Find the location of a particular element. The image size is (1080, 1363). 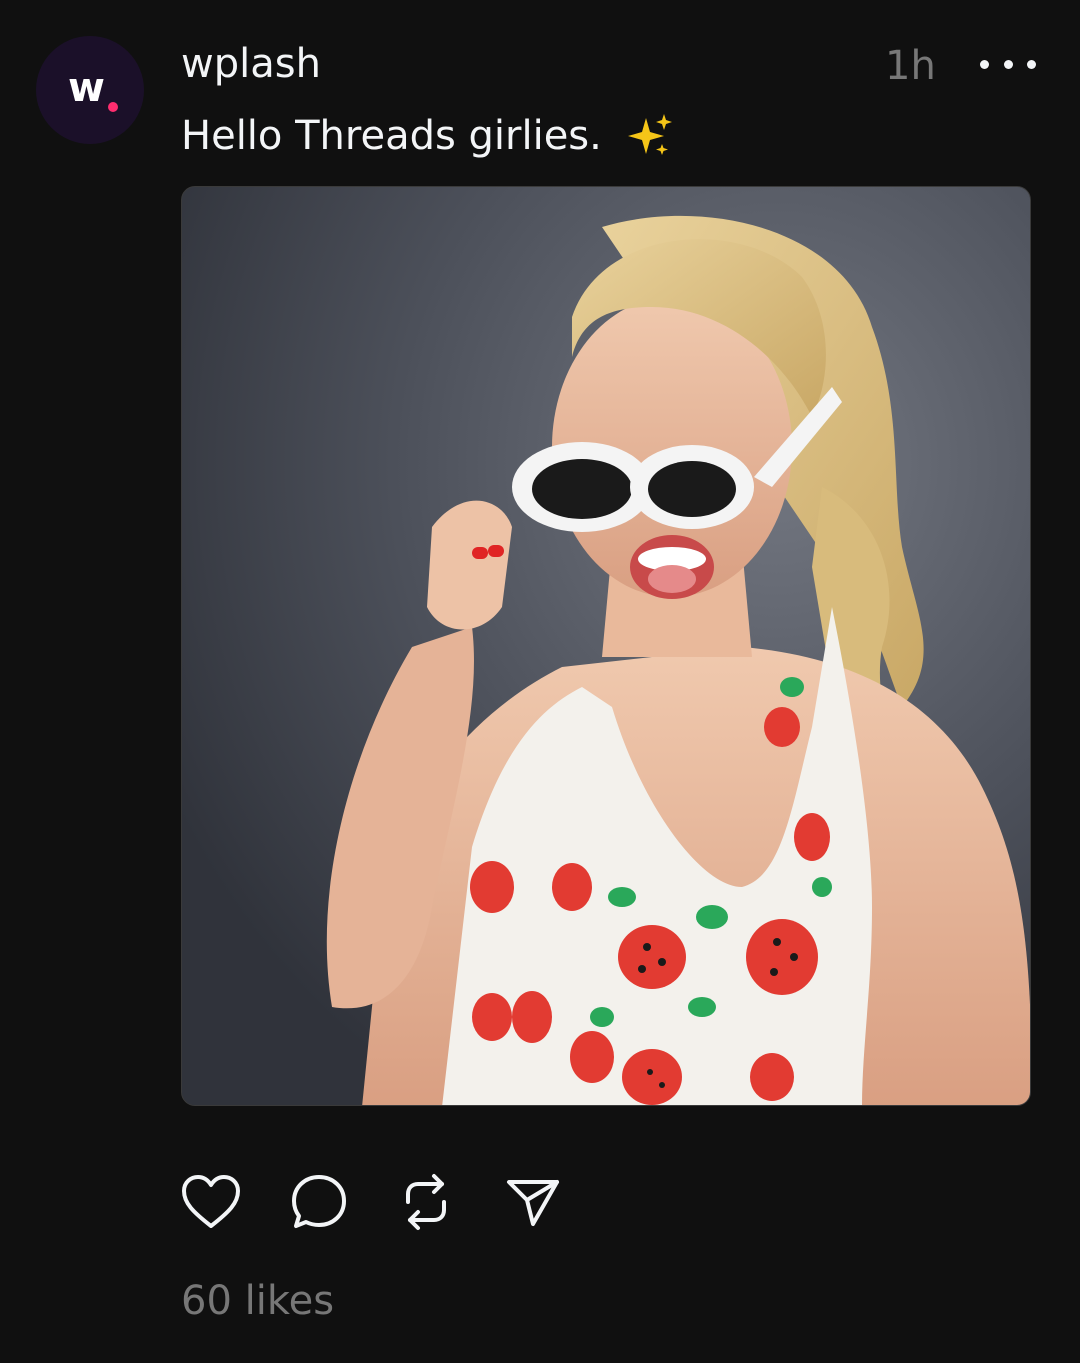

heart-icon is located at coordinates (211, 1202).